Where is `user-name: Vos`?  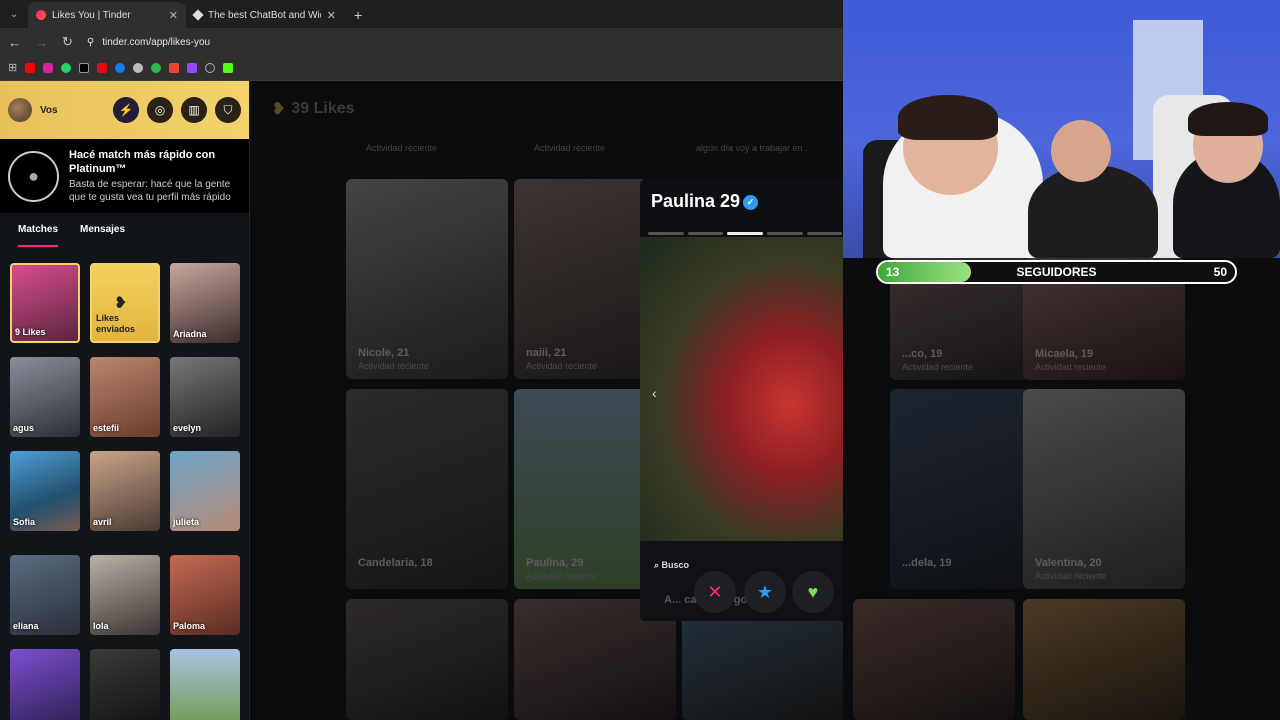 user-name: Vos is located at coordinates (72, 110).